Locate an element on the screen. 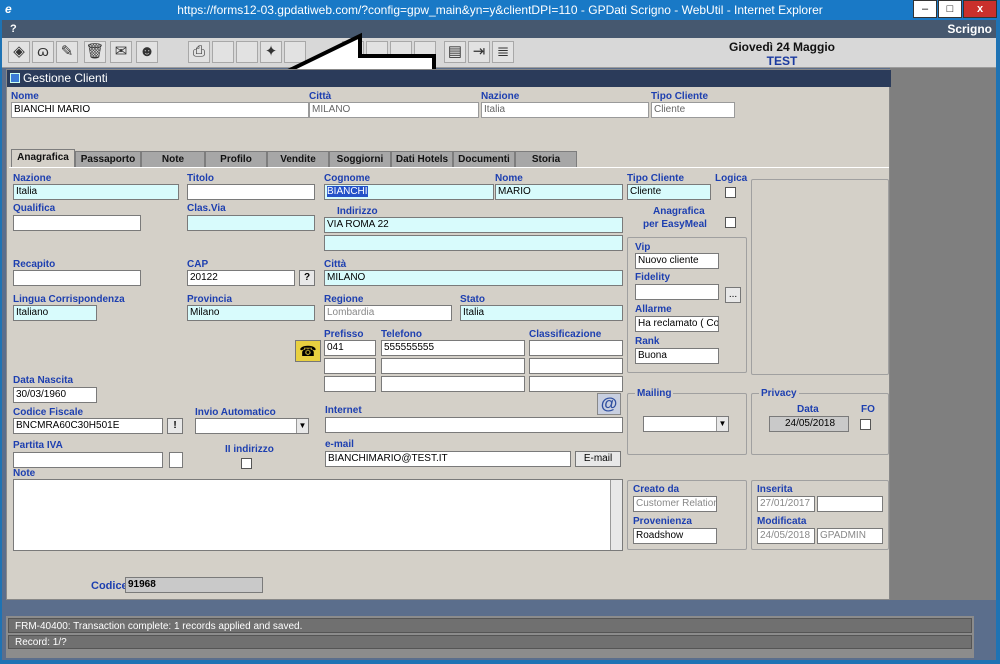 The image size is (1000, 664). search-citta-field: MILANO is located at coordinates (394, 110).